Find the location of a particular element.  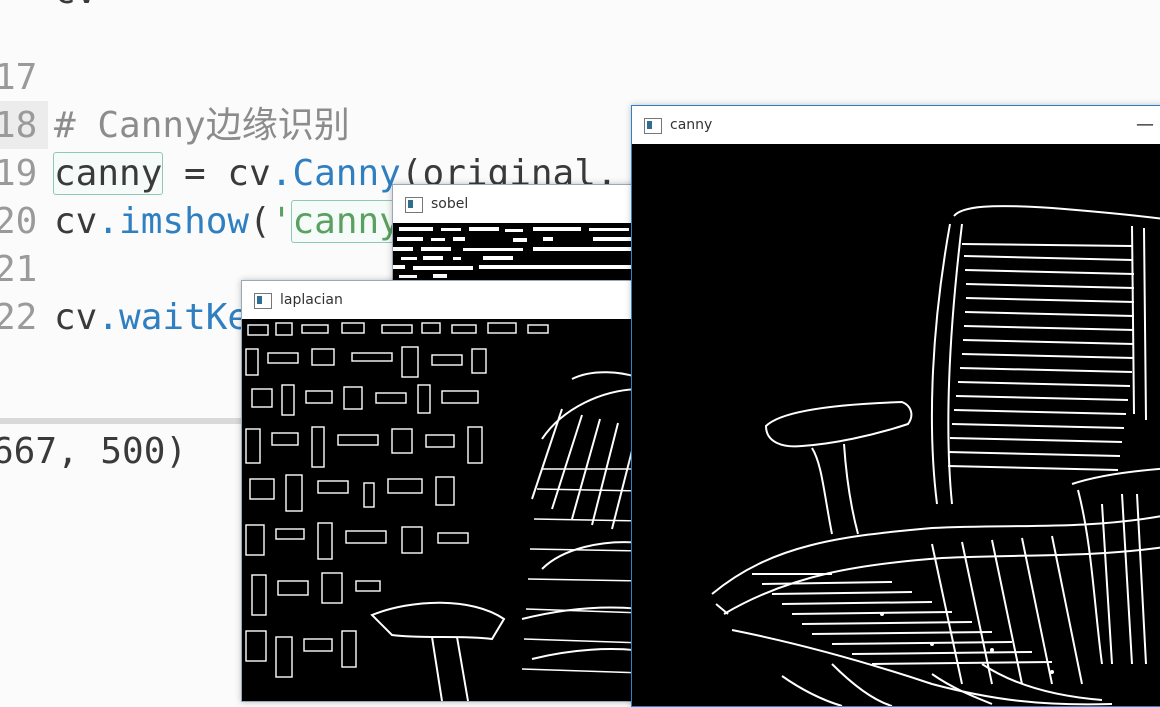

laplacian-titlebar: laplacian is located at coordinates (442, 300).